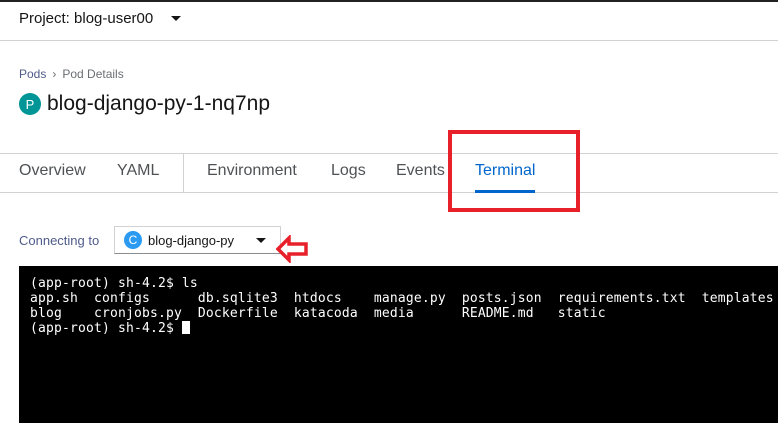  What do you see at coordinates (114, 283) in the screenshot?
I see `terminal-line: (app-root) sh-4.2$ ls` at bounding box center [114, 283].